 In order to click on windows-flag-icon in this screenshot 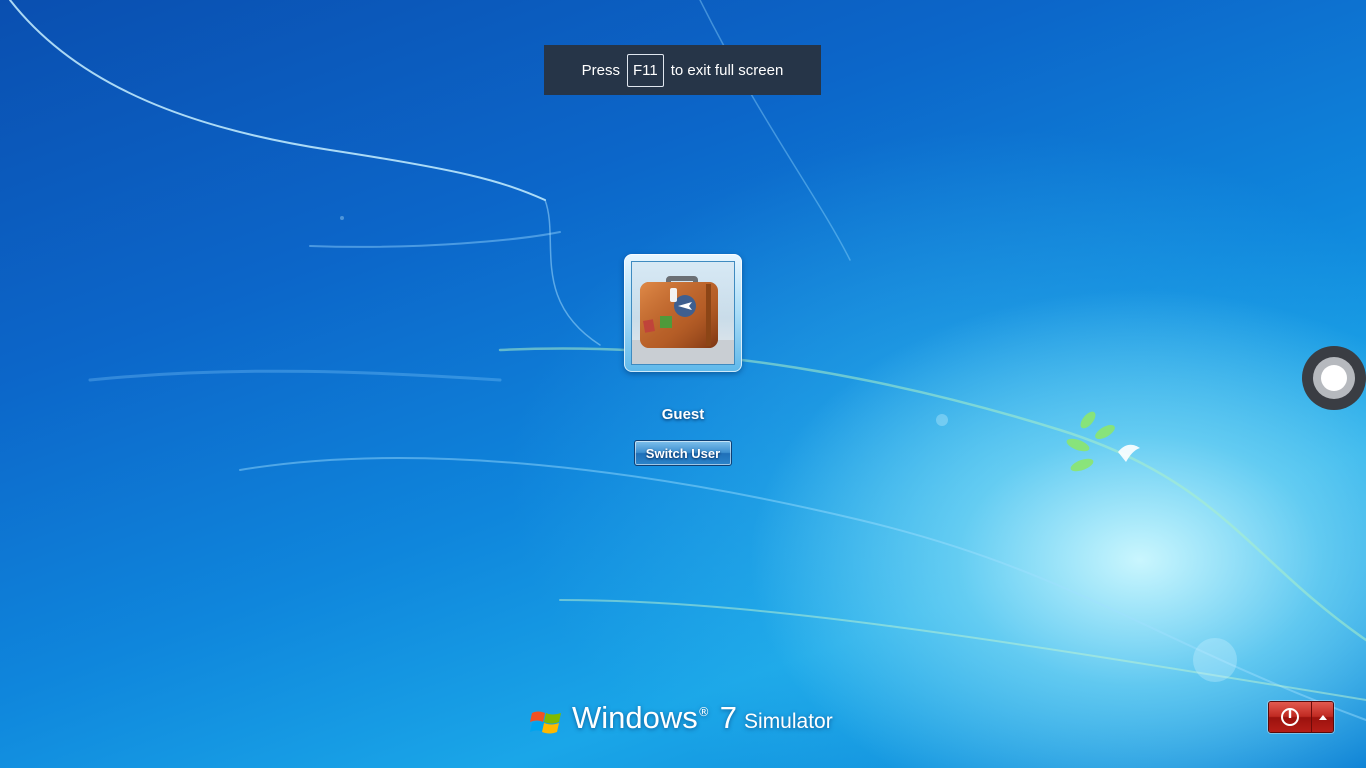, I will do `click(545, 722)`.